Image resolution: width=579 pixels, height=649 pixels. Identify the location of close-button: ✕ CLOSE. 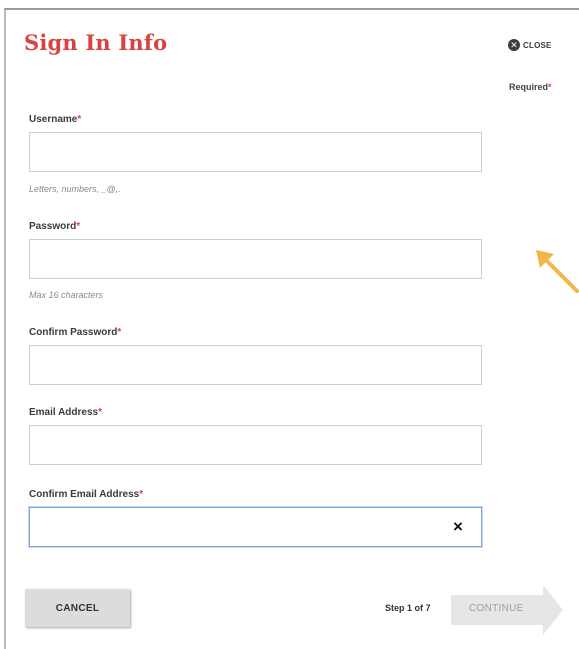
(530, 45).